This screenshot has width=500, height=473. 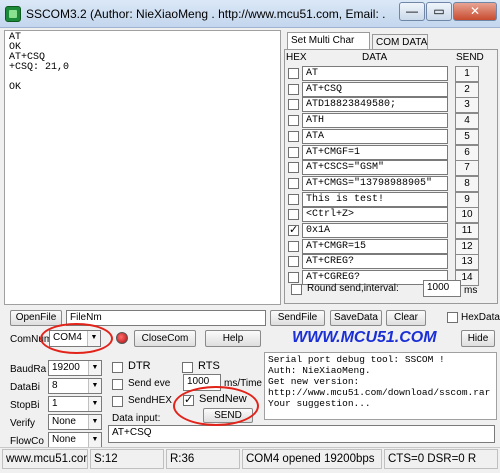 I want to click on status-signals: CTS=0 DSR=0 R, so click(x=441, y=459).